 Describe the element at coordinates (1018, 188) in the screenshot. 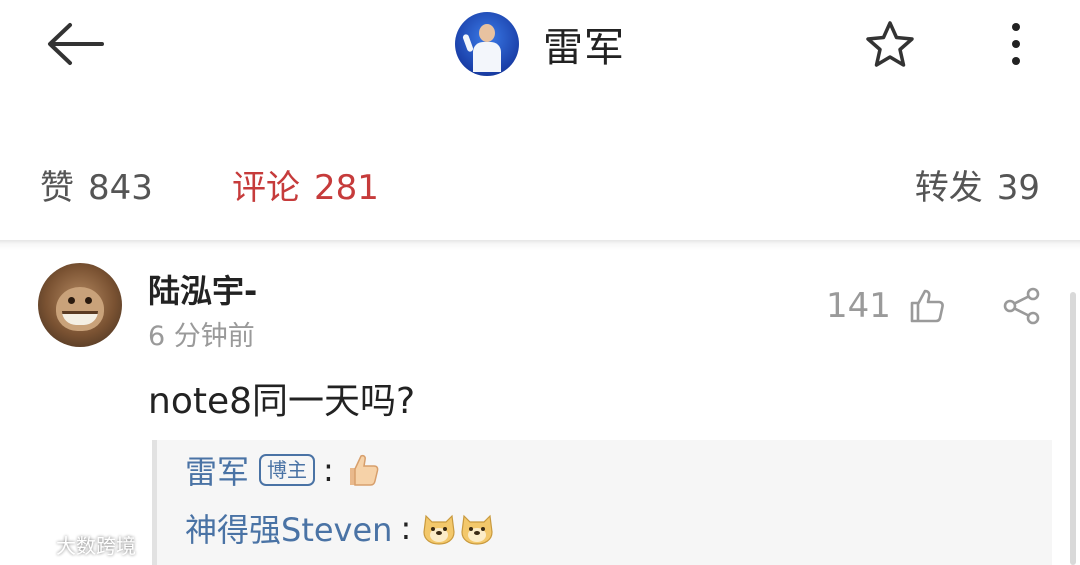

I see `reposts-count: 39` at that location.